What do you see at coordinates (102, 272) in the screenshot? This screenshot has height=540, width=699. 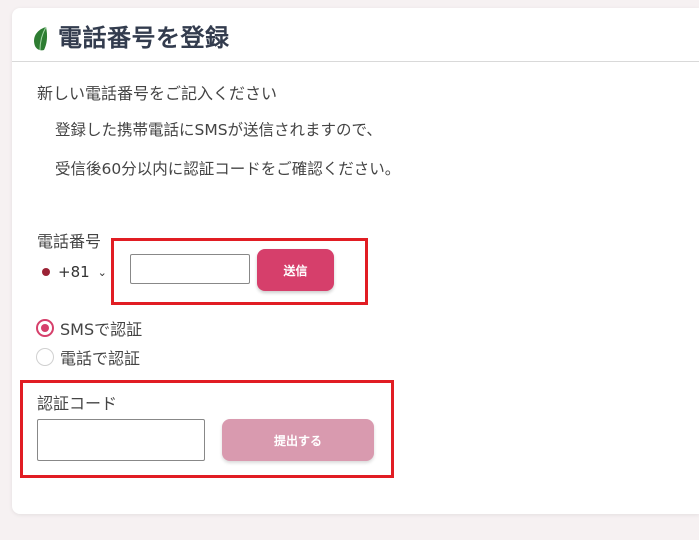 I see `chevron-down-icon: ⌄` at bounding box center [102, 272].